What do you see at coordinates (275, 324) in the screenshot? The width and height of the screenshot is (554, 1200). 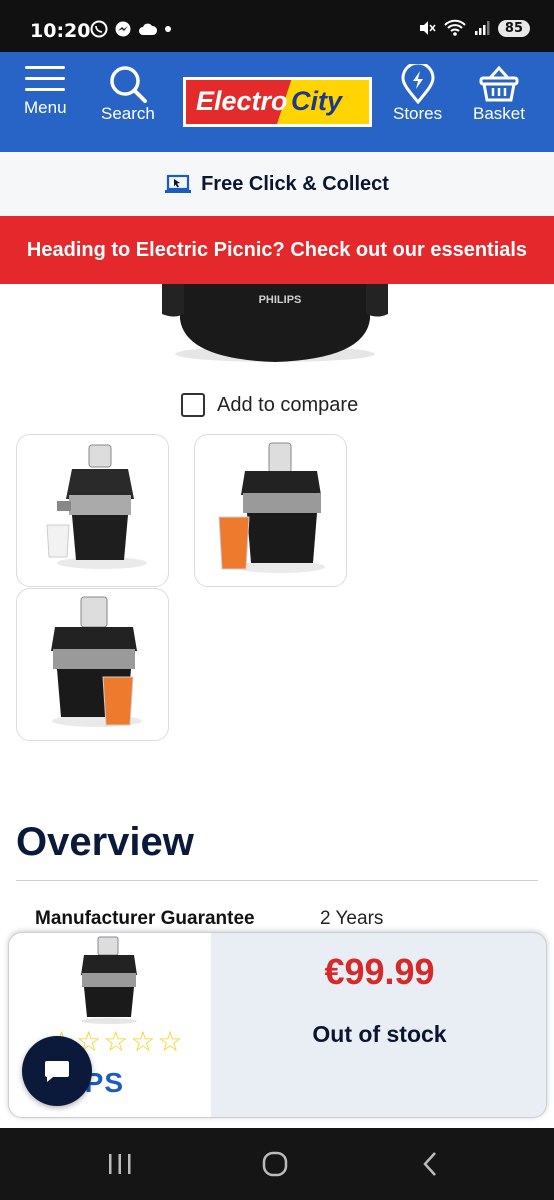 I see `product-main-image: PHILIPS` at bounding box center [275, 324].